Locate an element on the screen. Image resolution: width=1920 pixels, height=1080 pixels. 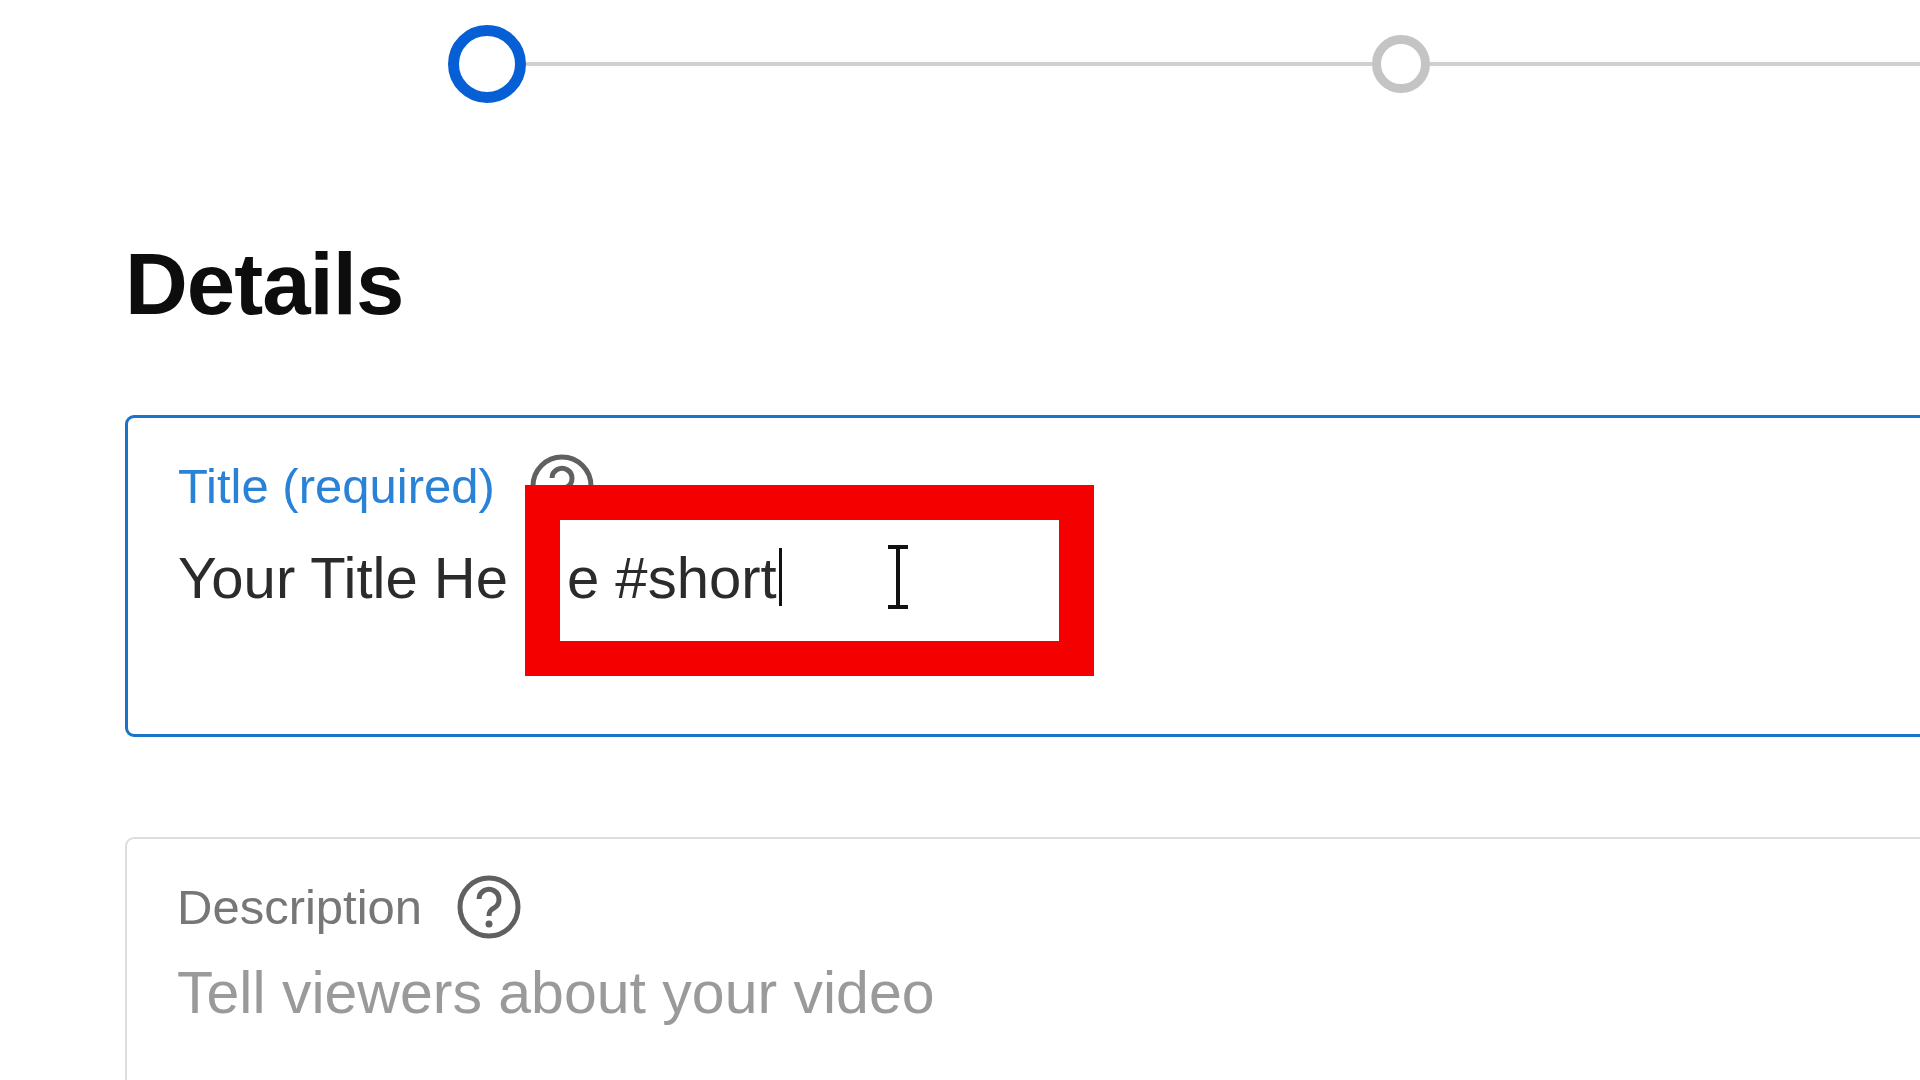
help-icon is located at coordinates (489, 907).